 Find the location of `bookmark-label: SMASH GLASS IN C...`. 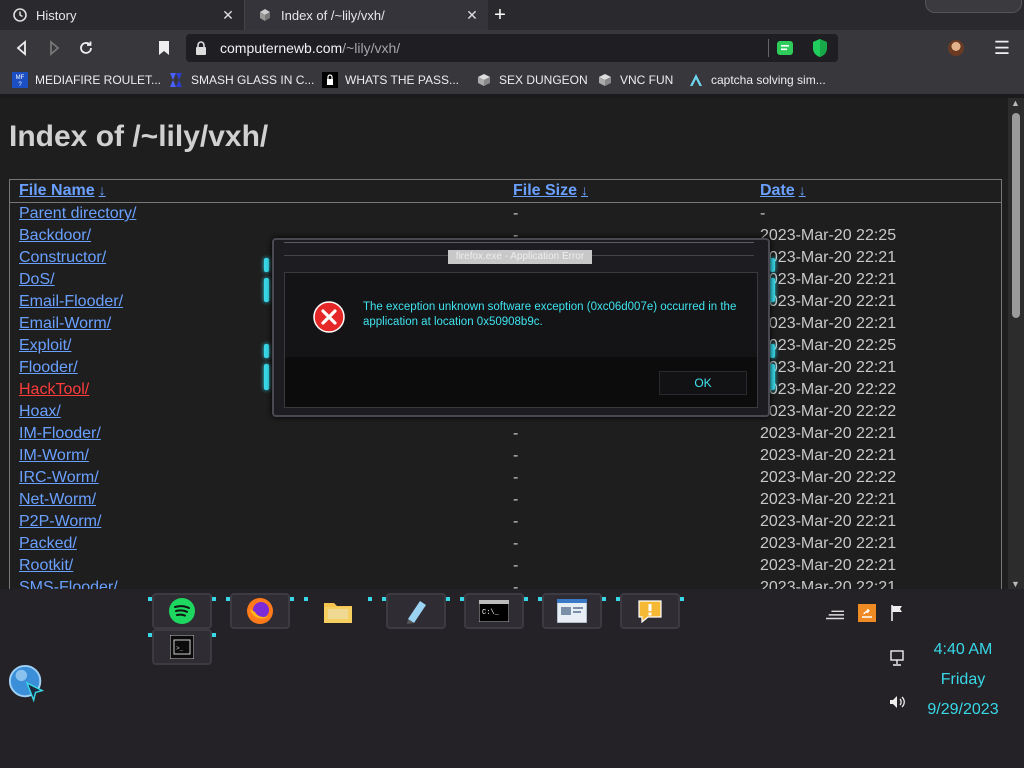

bookmark-label: SMASH GLASS IN C... is located at coordinates (253, 80).